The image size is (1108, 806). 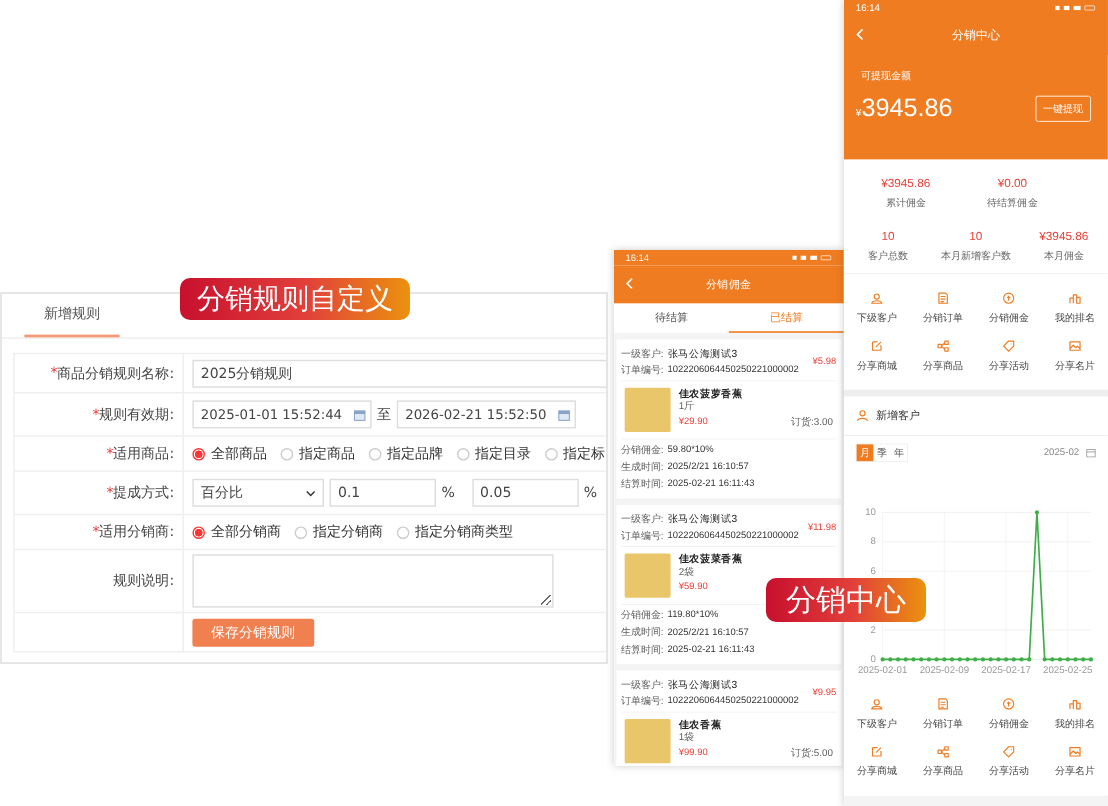 What do you see at coordinates (310, 493) in the screenshot?
I see `caret-icon` at bounding box center [310, 493].